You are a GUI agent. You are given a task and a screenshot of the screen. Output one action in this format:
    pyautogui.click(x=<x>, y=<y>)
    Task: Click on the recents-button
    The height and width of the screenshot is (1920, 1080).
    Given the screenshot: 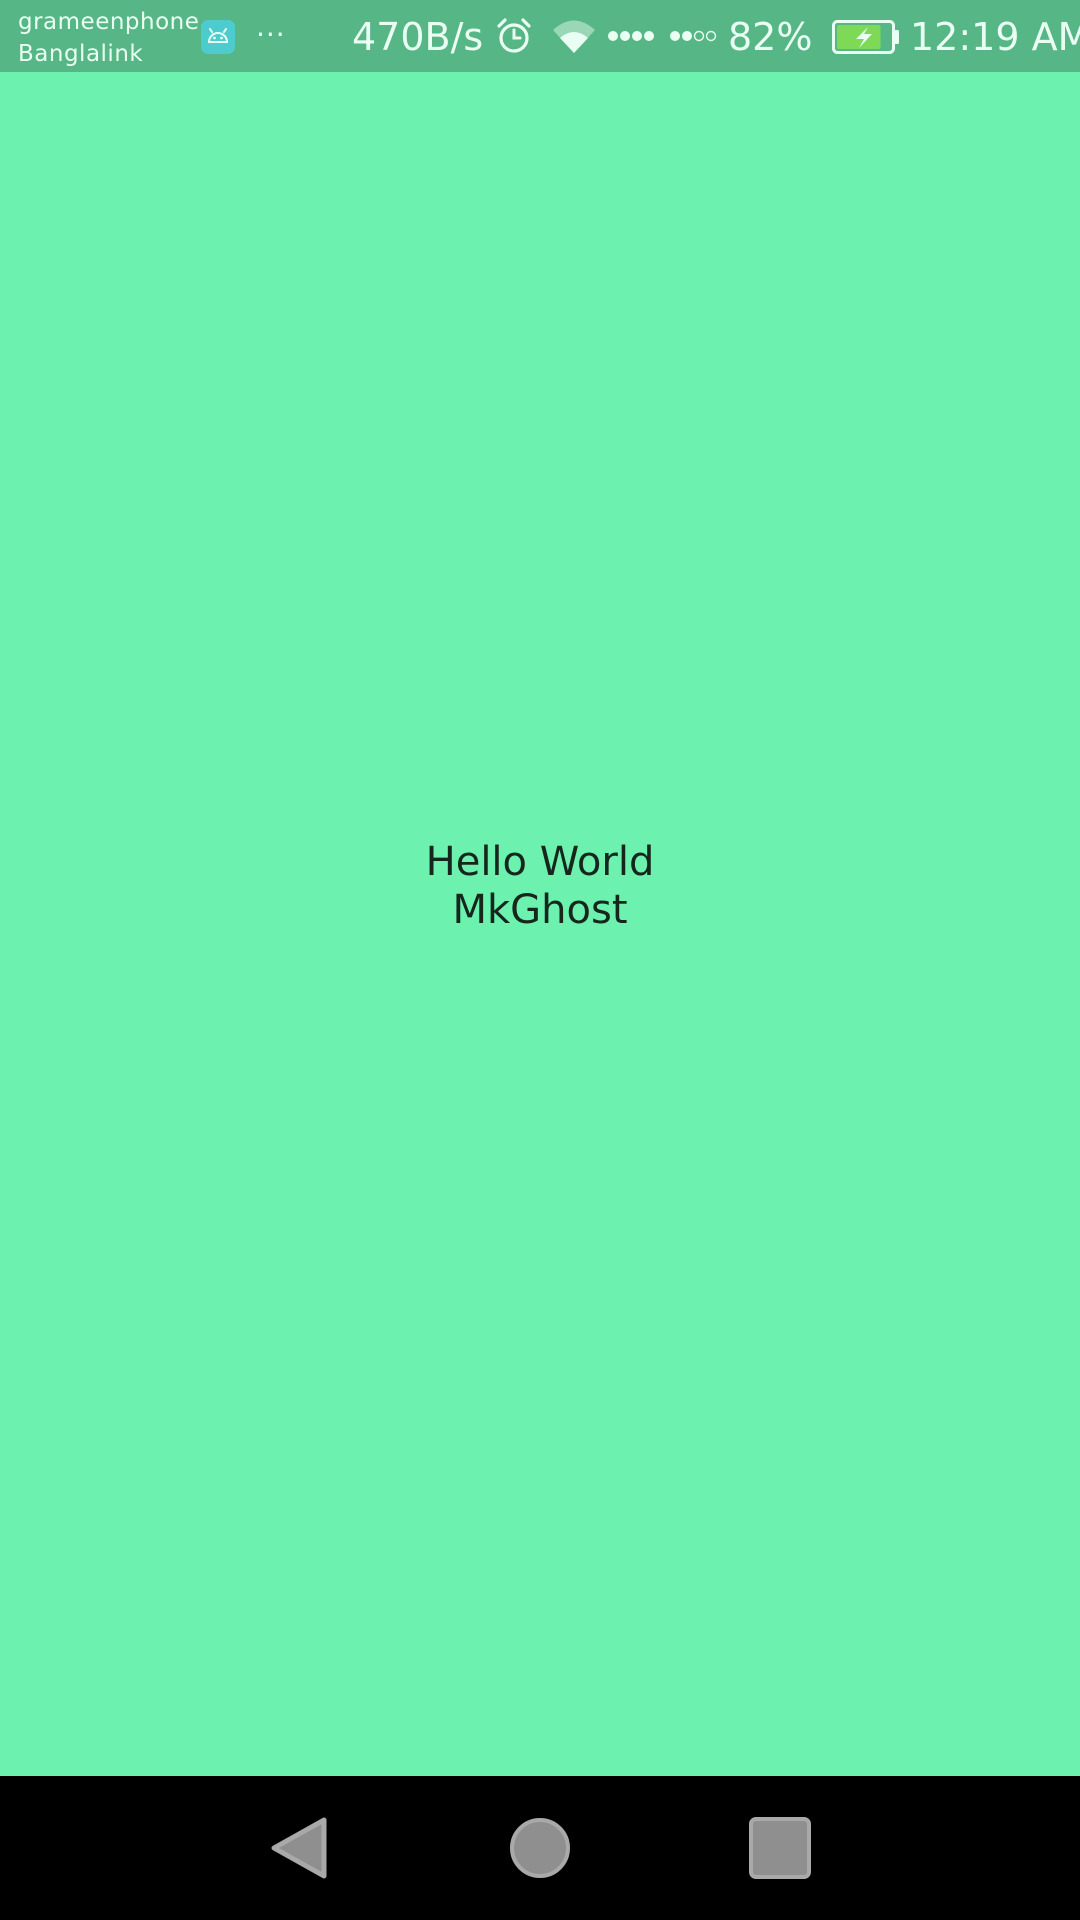 What is the action you would take?
    pyautogui.click(x=780, y=1848)
    